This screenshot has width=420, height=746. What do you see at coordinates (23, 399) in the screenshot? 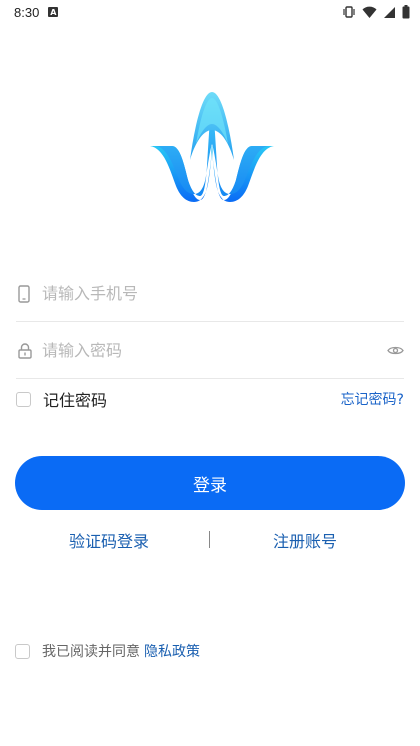
I see `remember-checkbox` at bounding box center [23, 399].